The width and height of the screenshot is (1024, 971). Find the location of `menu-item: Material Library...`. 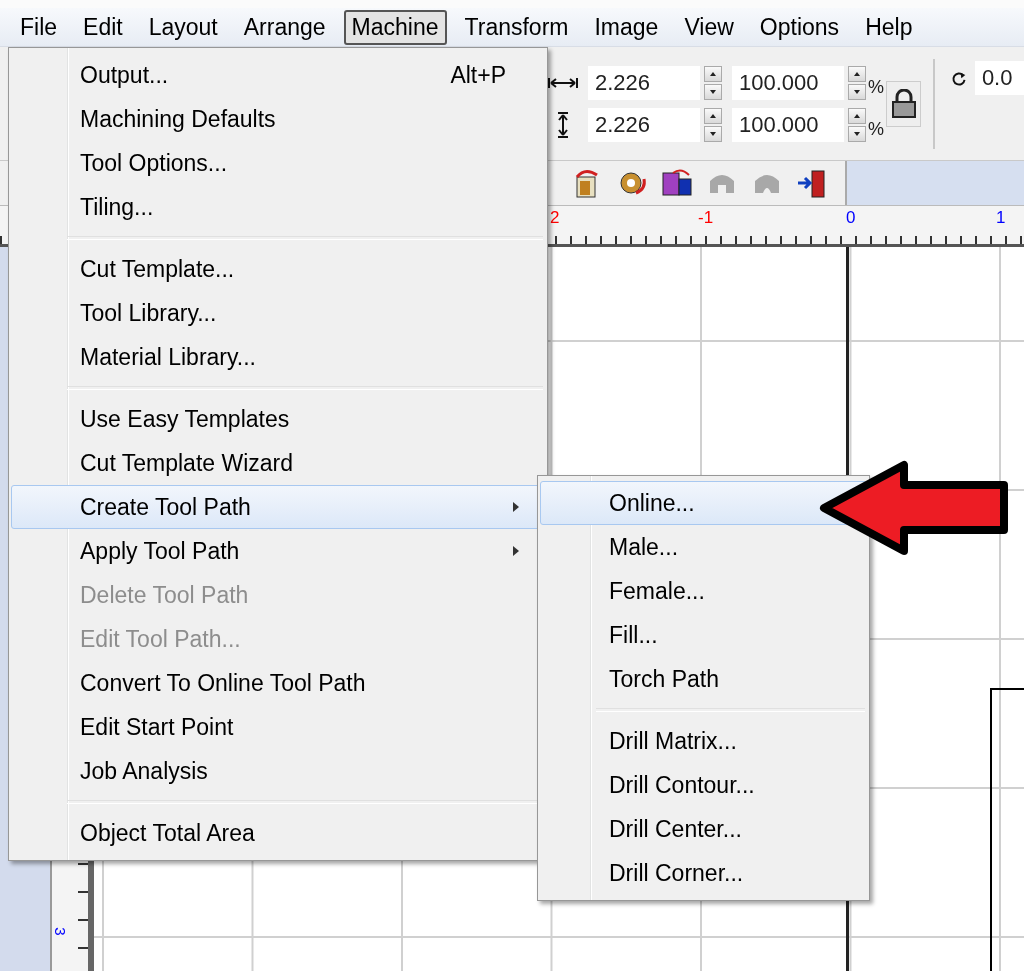

menu-item: Material Library... is located at coordinates (278, 357).